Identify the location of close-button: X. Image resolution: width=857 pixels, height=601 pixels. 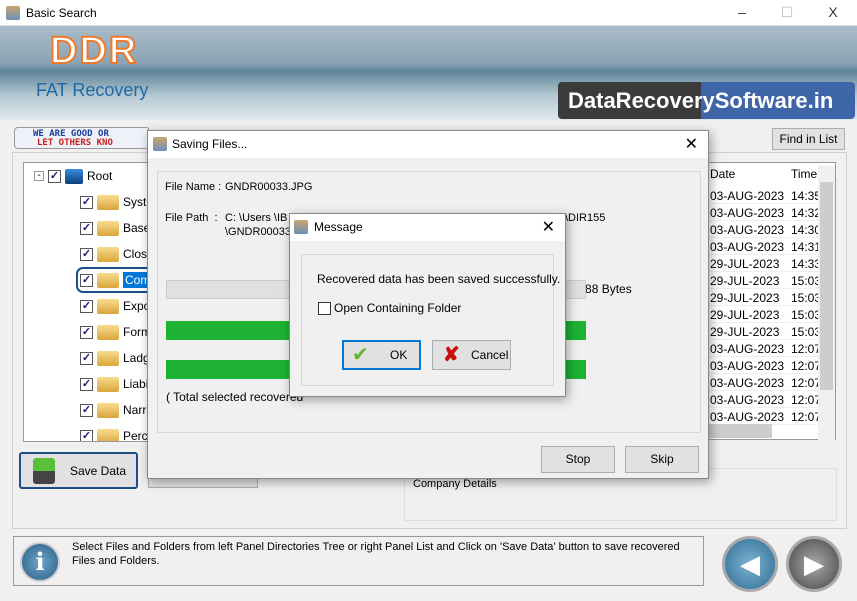
(833, 13).